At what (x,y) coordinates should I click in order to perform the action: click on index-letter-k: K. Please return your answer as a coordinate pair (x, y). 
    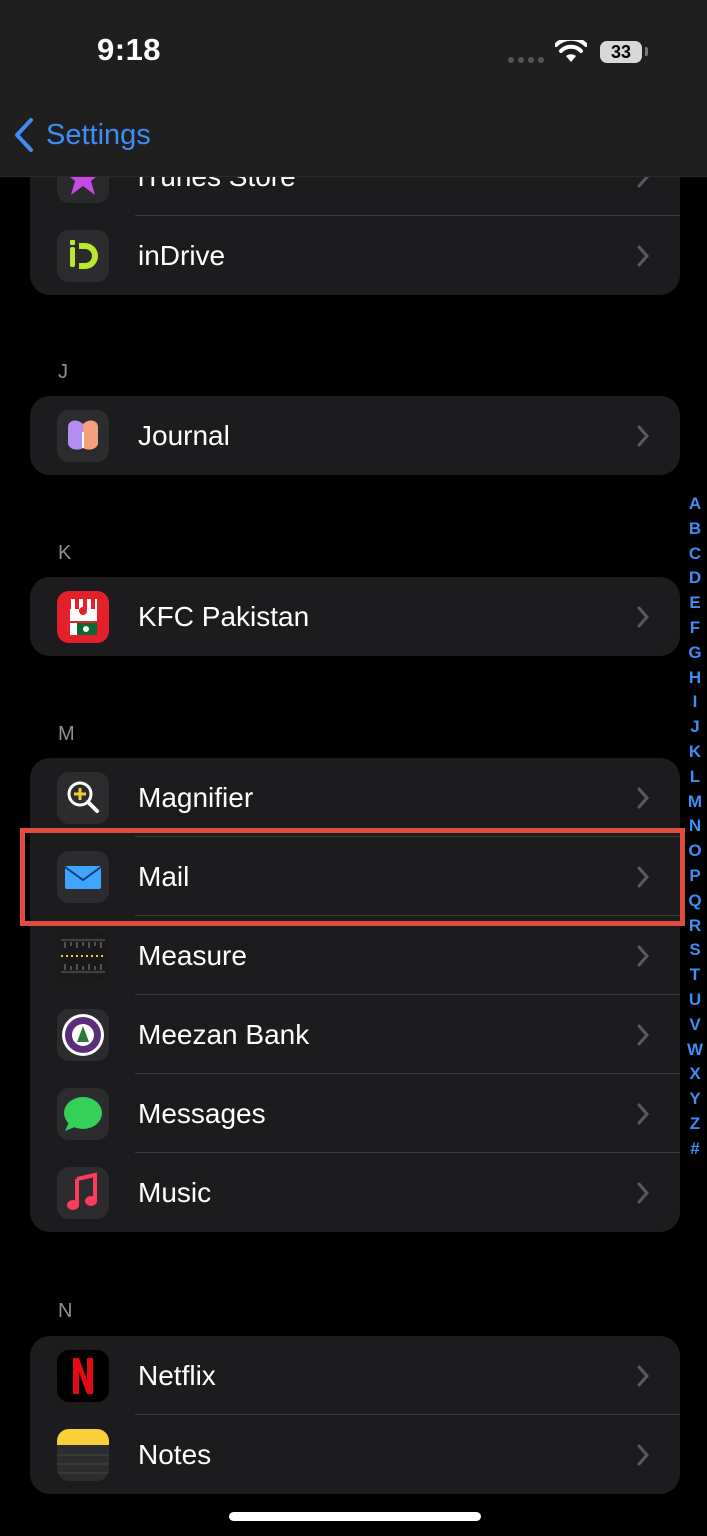
    Looking at the image, I should click on (695, 752).